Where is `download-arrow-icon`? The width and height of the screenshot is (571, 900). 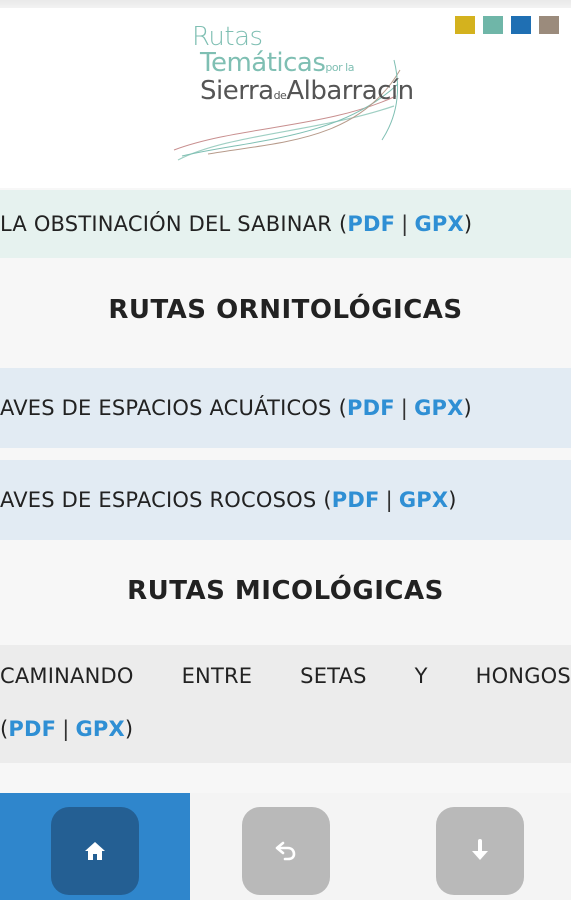
download-arrow-icon is located at coordinates (480, 849).